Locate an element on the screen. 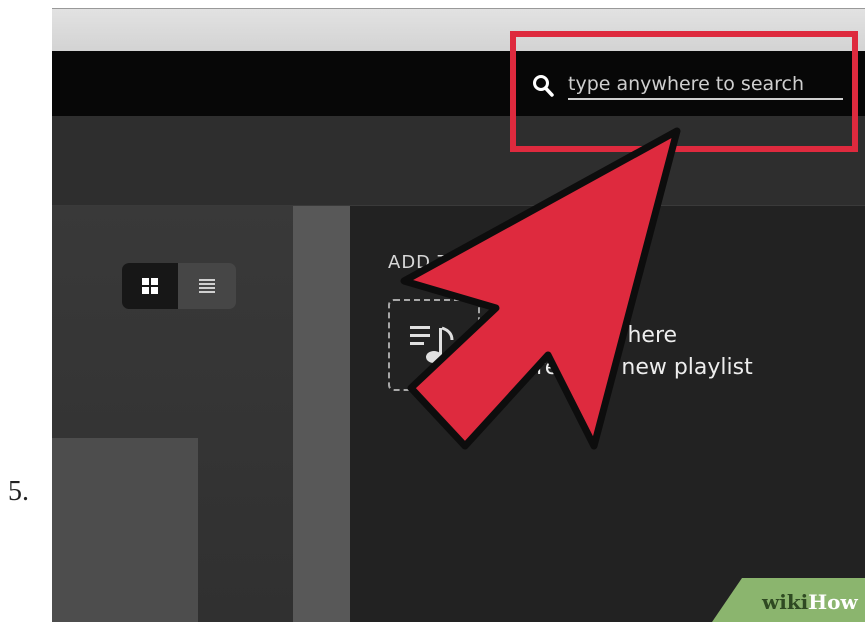 This screenshot has width=865, height=622. search-input is located at coordinates (705, 86).